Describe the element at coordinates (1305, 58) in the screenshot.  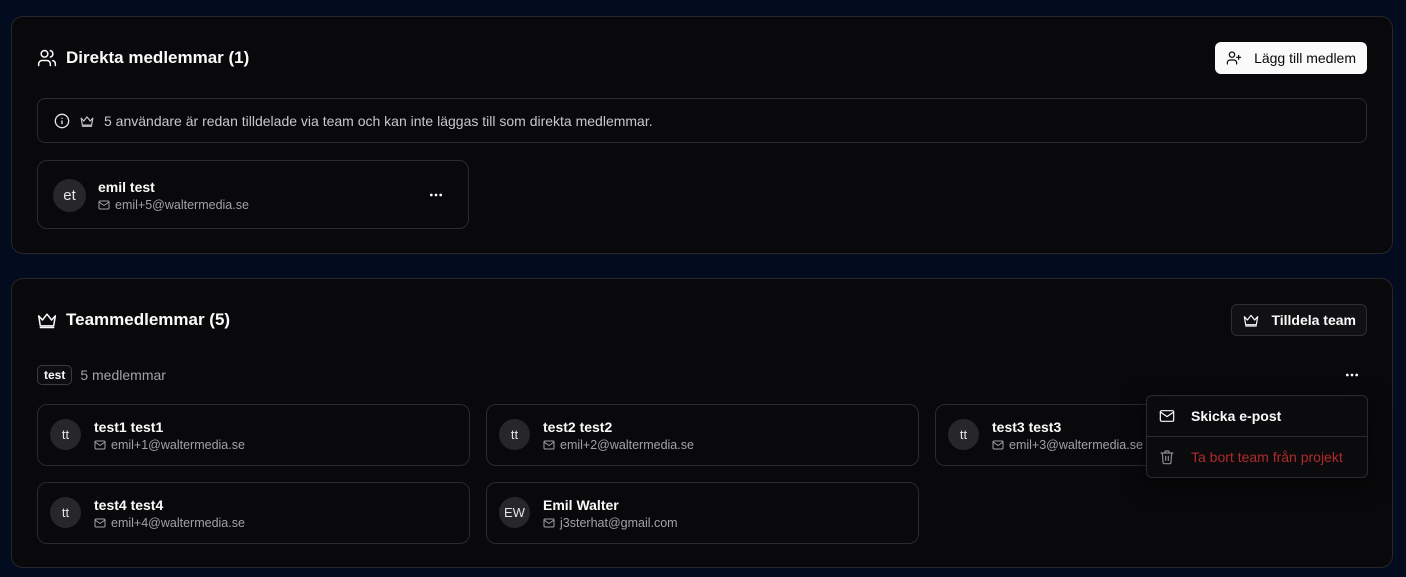
I see `add-member-button-label: Lägg till medlem` at that location.